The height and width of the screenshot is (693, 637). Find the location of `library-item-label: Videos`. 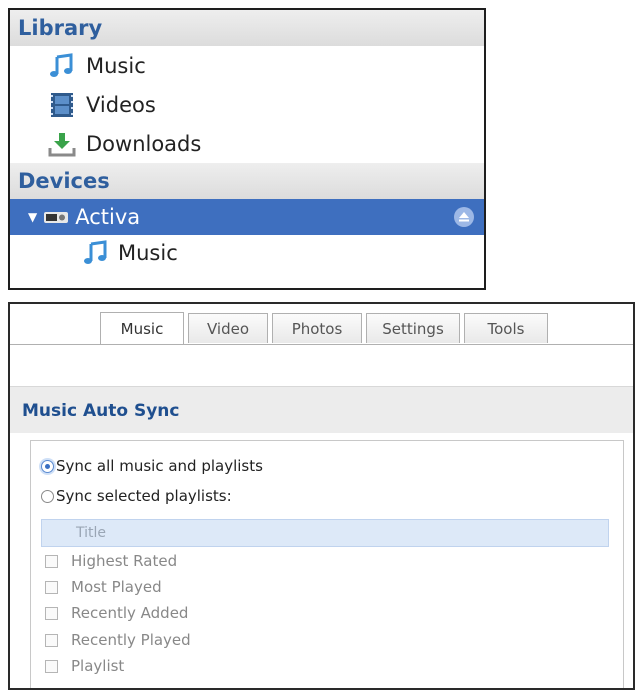

library-item-label: Videos is located at coordinates (121, 104).